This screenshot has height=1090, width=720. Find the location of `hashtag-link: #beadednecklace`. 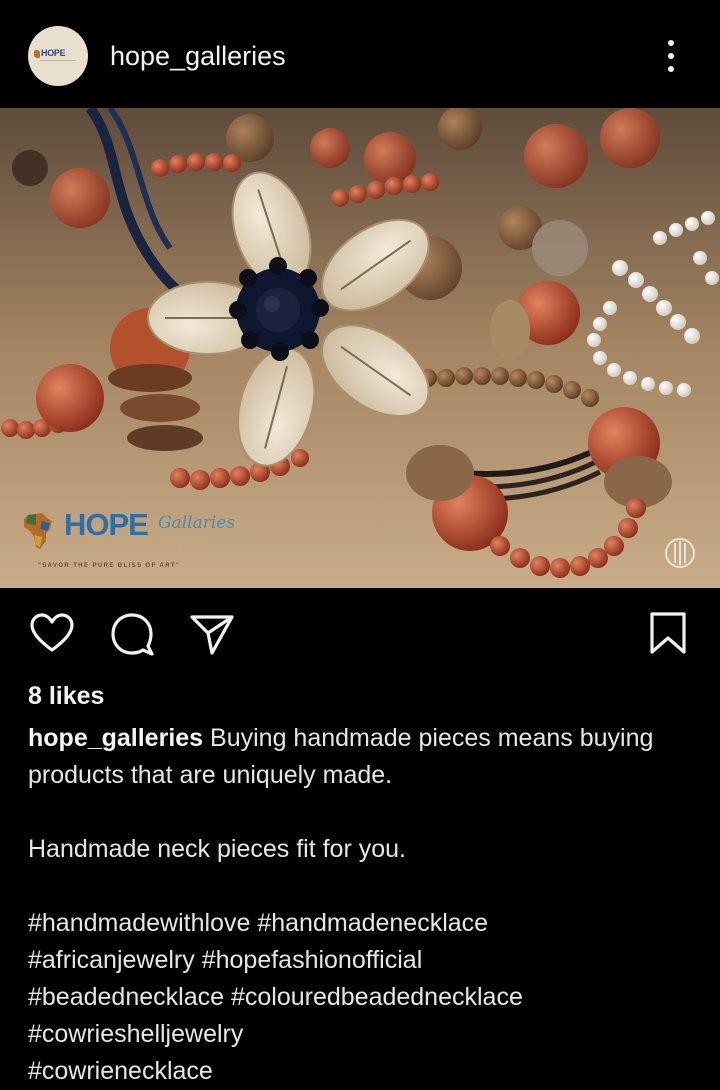

hashtag-link: #beadednecklace is located at coordinates (126, 997).